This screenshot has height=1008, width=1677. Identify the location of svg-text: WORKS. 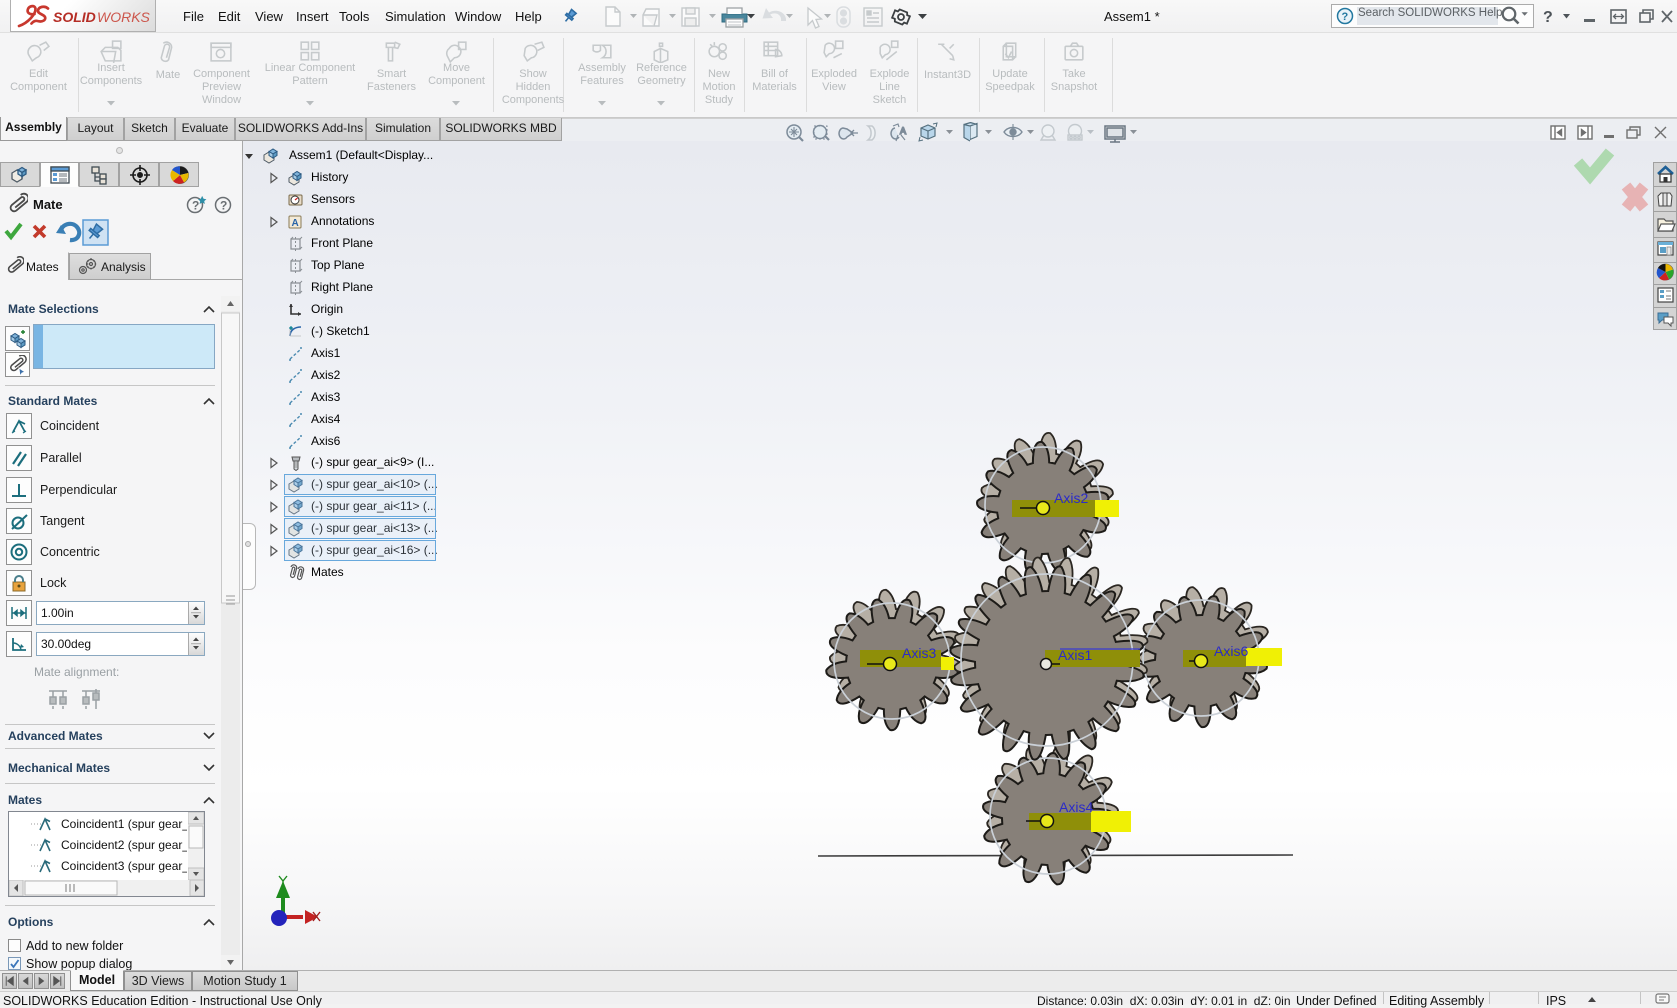
(124, 17).